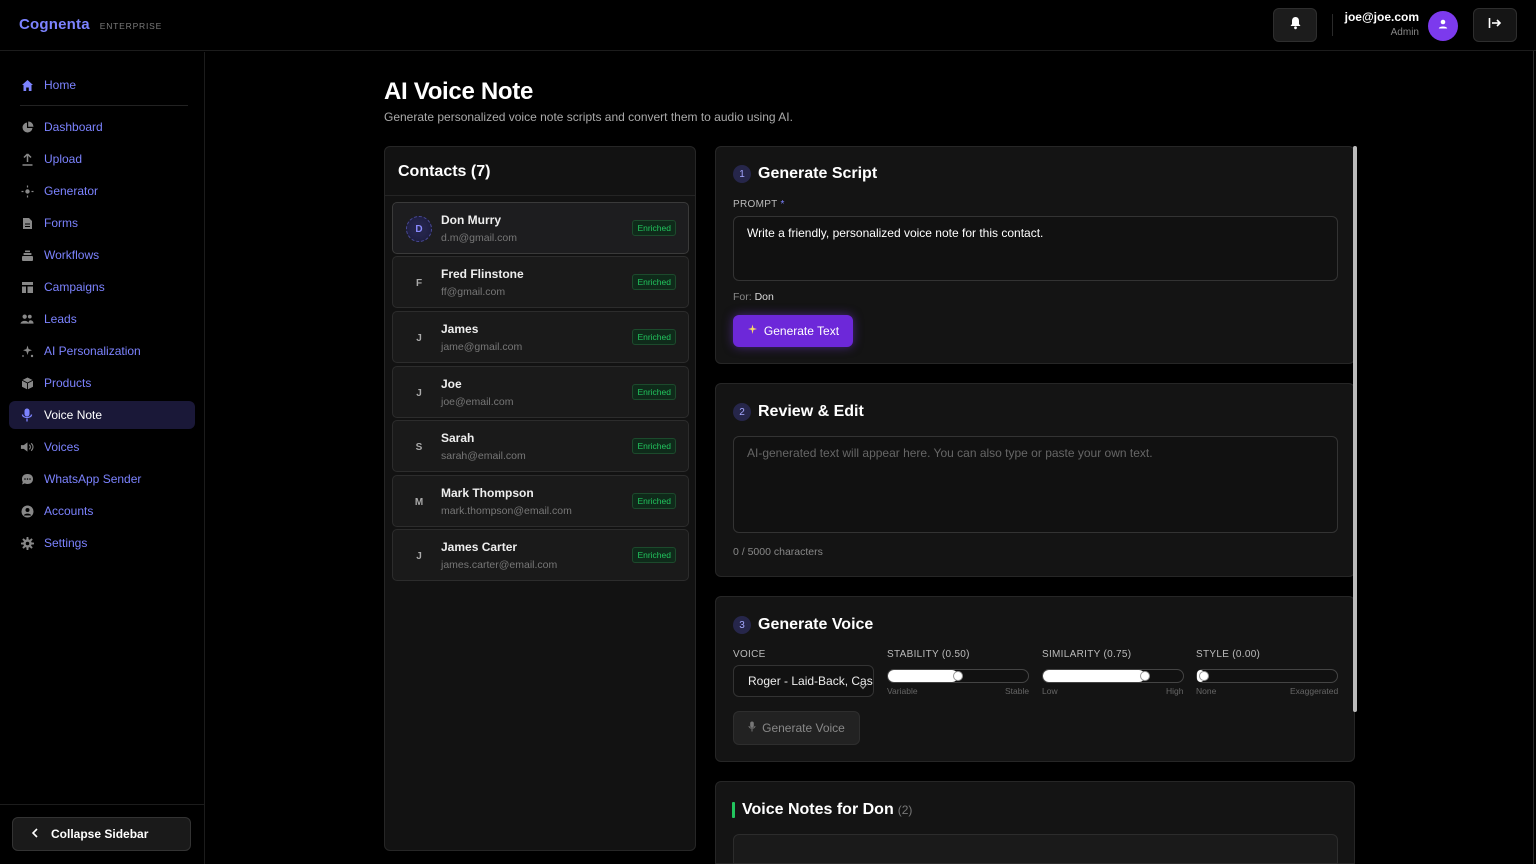 The image size is (1536, 864). I want to click on user-icon, so click(1443, 26).